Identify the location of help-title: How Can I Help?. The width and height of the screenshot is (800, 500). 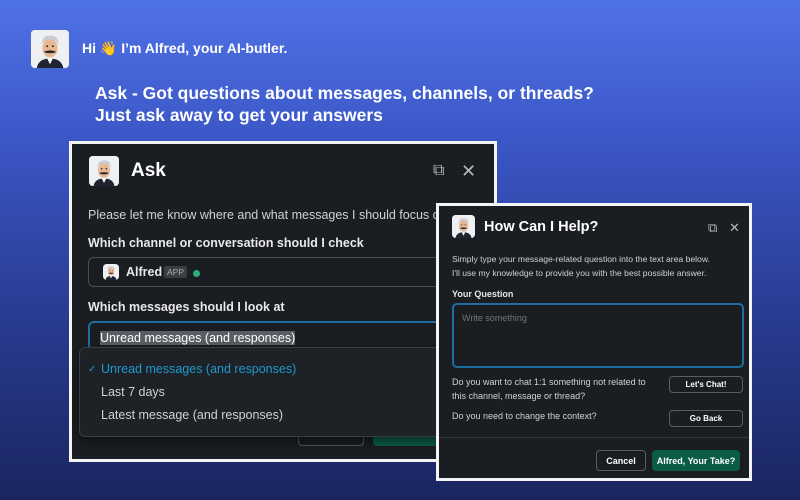
(541, 227).